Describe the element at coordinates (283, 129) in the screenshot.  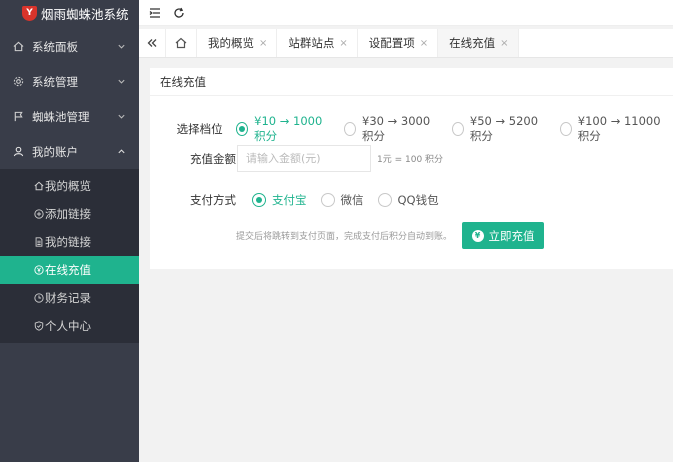
I see `tier-option-10: ¥10 → 1000积分` at that location.